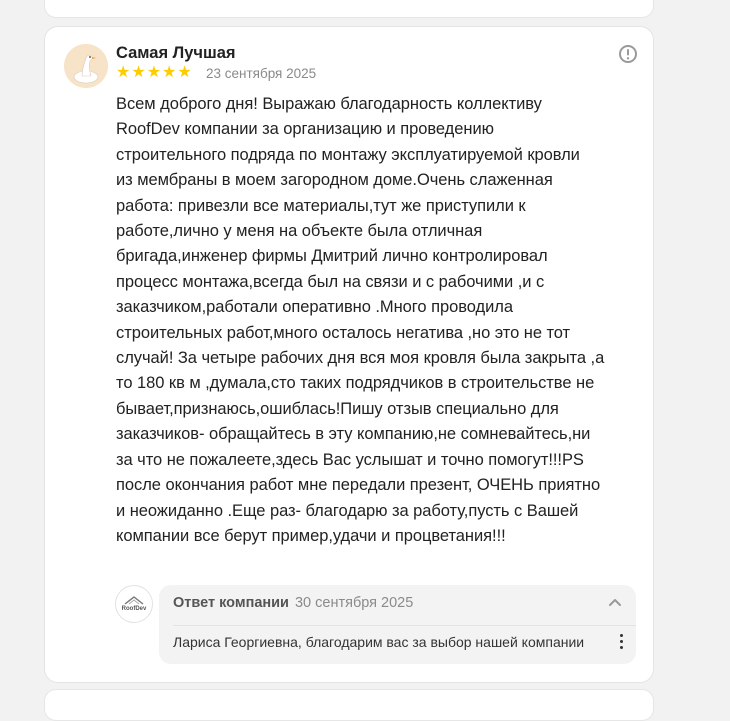  Describe the element at coordinates (134, 608) in the screenshot. I see `company-logo-text: RoofDev` at that location.